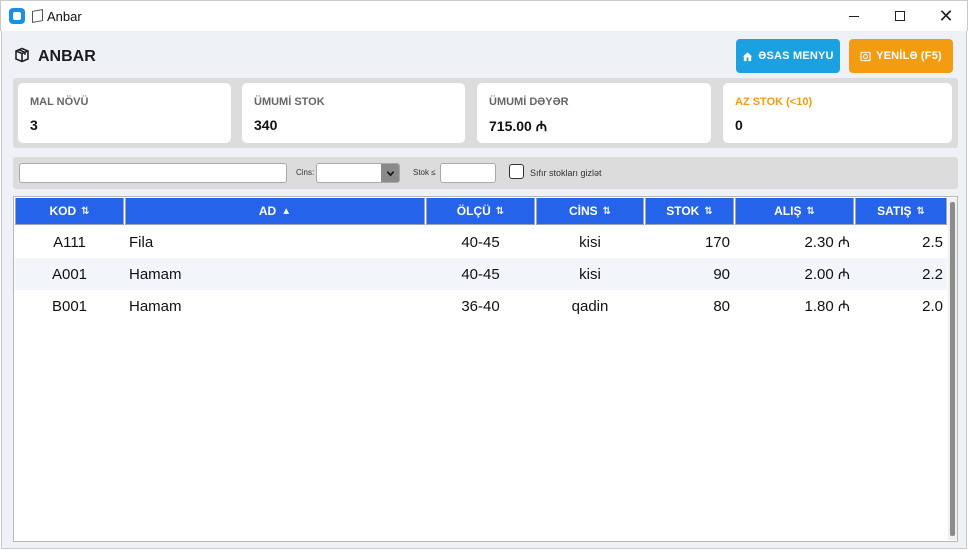  Describe the element at coordinates (34, 125) in the screenshot. I see `card-value: 3` at that location.